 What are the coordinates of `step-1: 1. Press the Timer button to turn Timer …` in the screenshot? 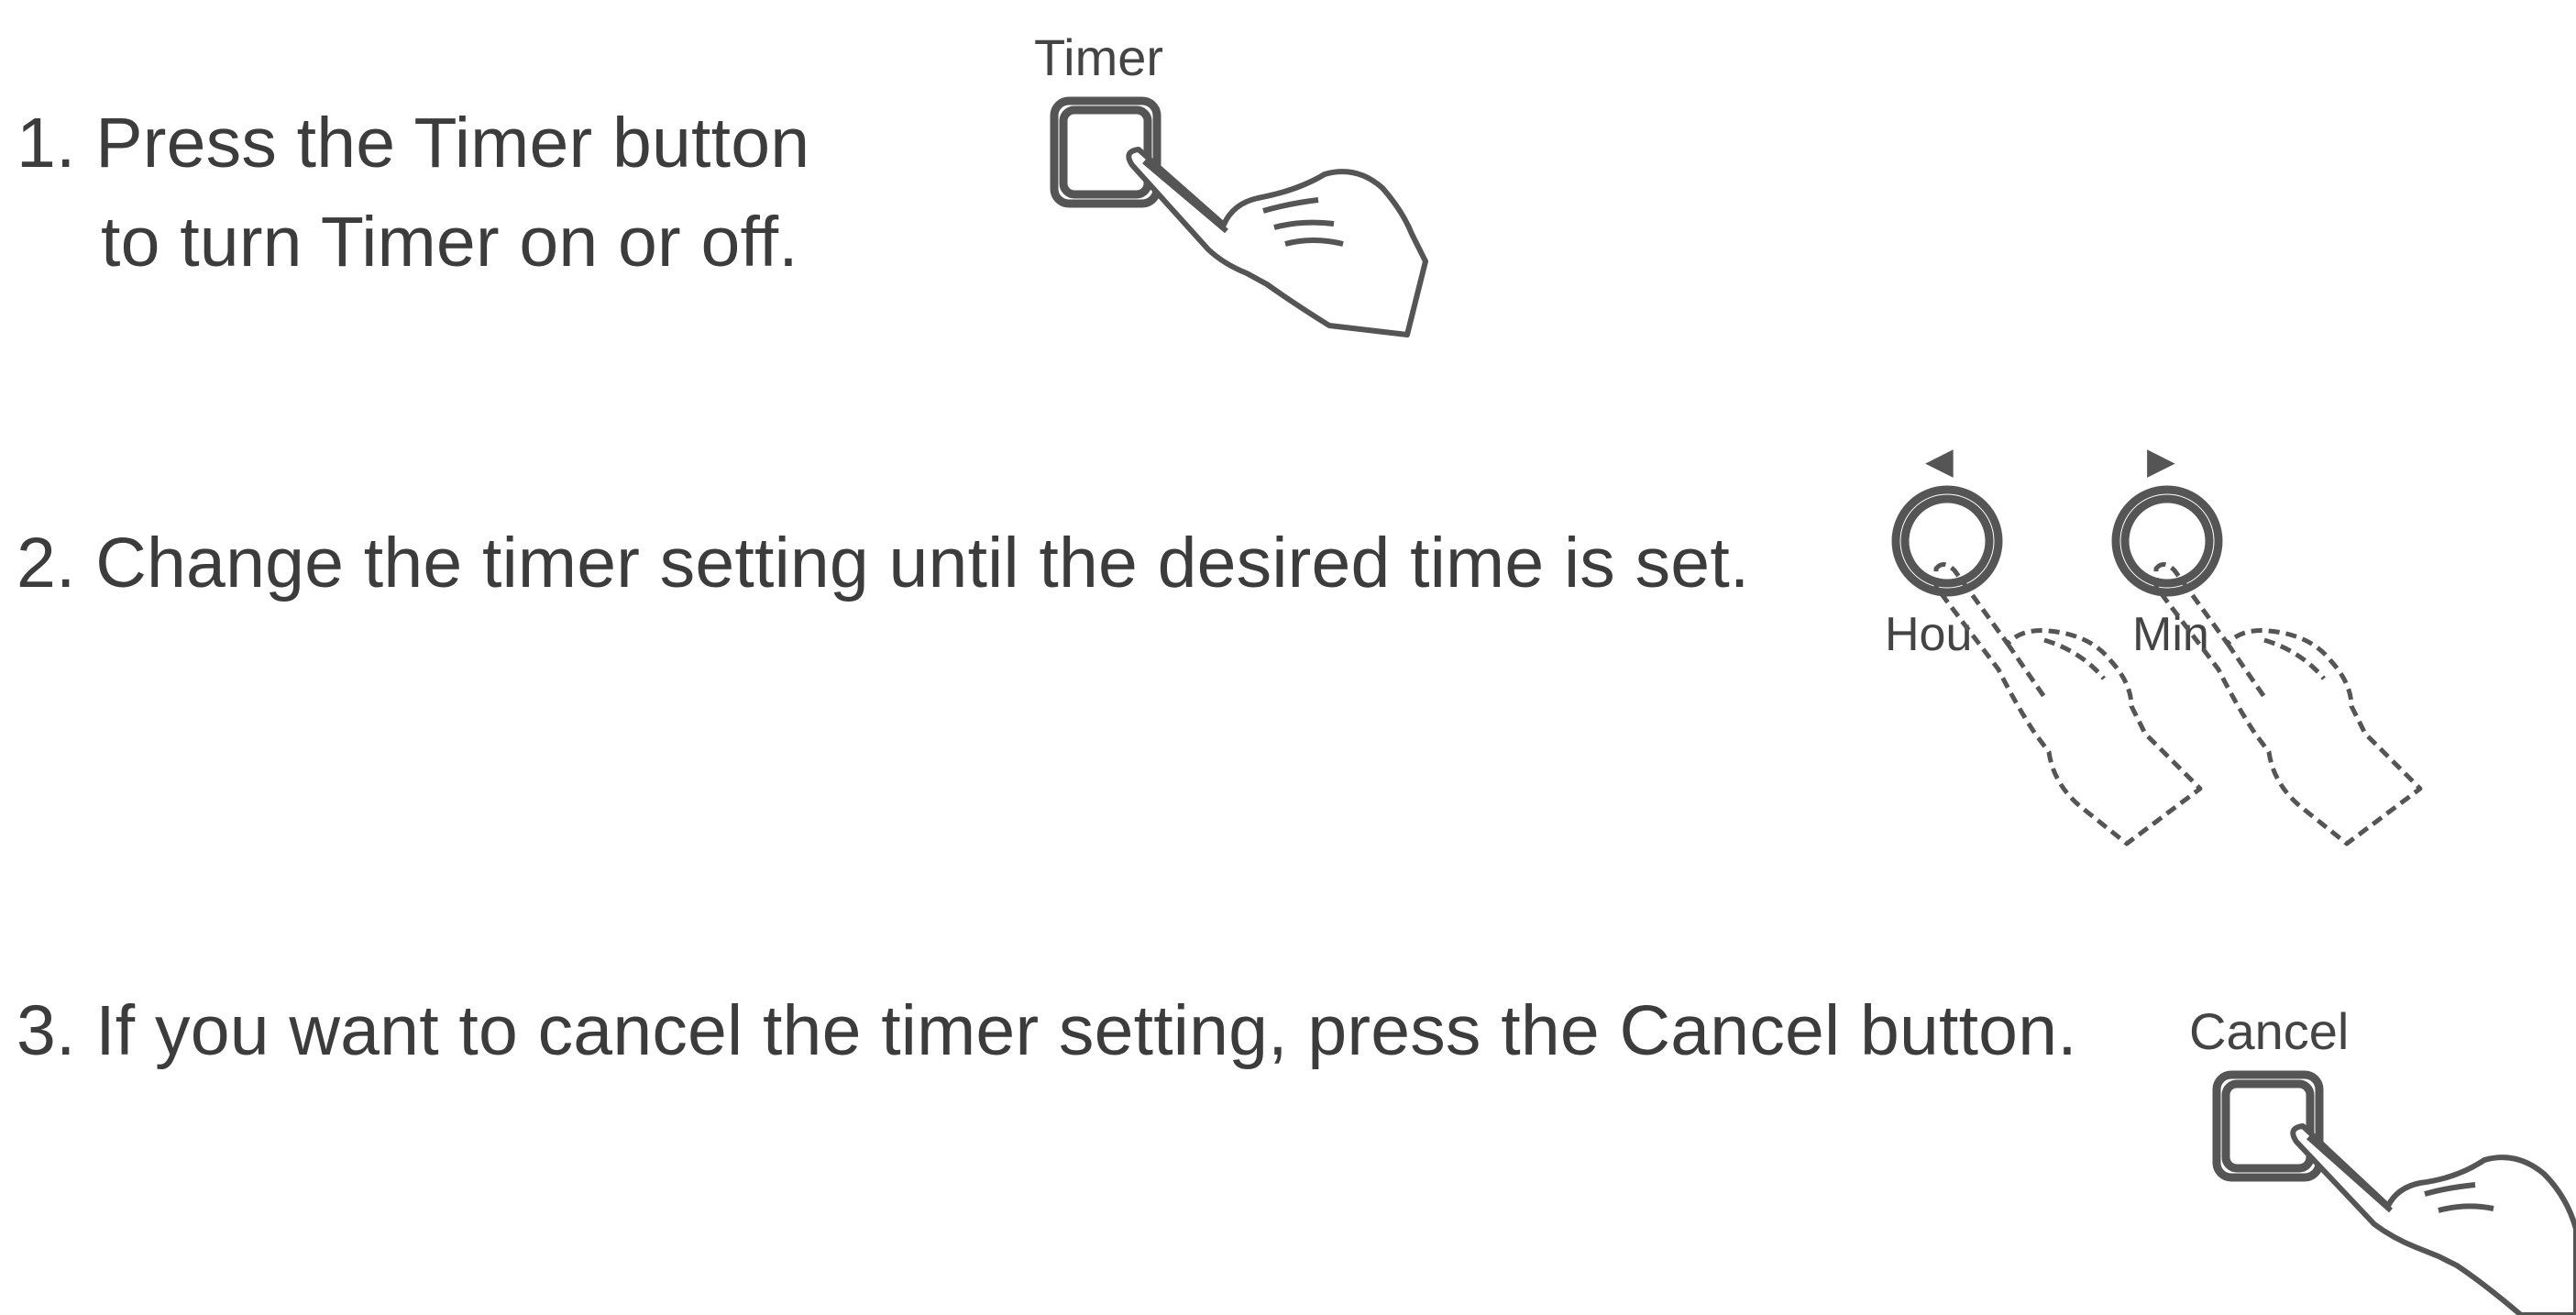 It's located at (413, 193).